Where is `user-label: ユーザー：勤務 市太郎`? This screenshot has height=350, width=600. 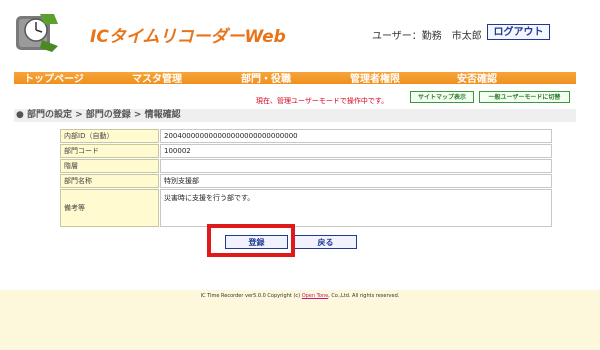 user-label: ユーザー：勤務 市太郎 is located at coordinates (427, 36).